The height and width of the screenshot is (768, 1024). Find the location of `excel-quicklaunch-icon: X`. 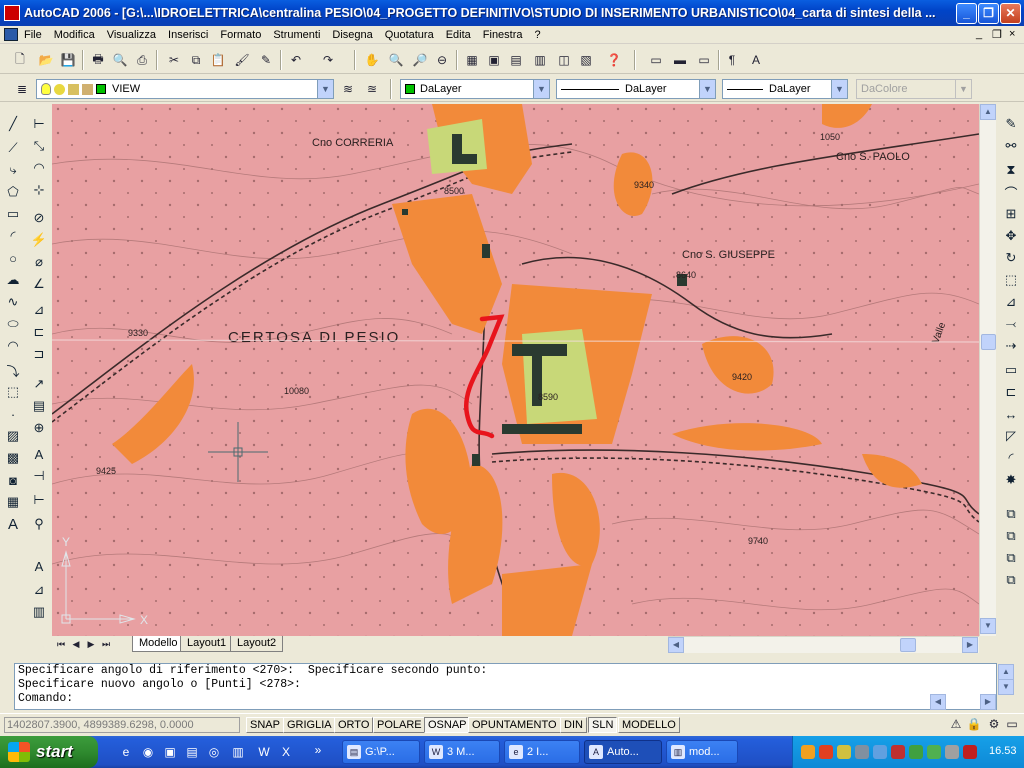

excel-quicklaunch-icon: X is located at coordinates (286, 752).